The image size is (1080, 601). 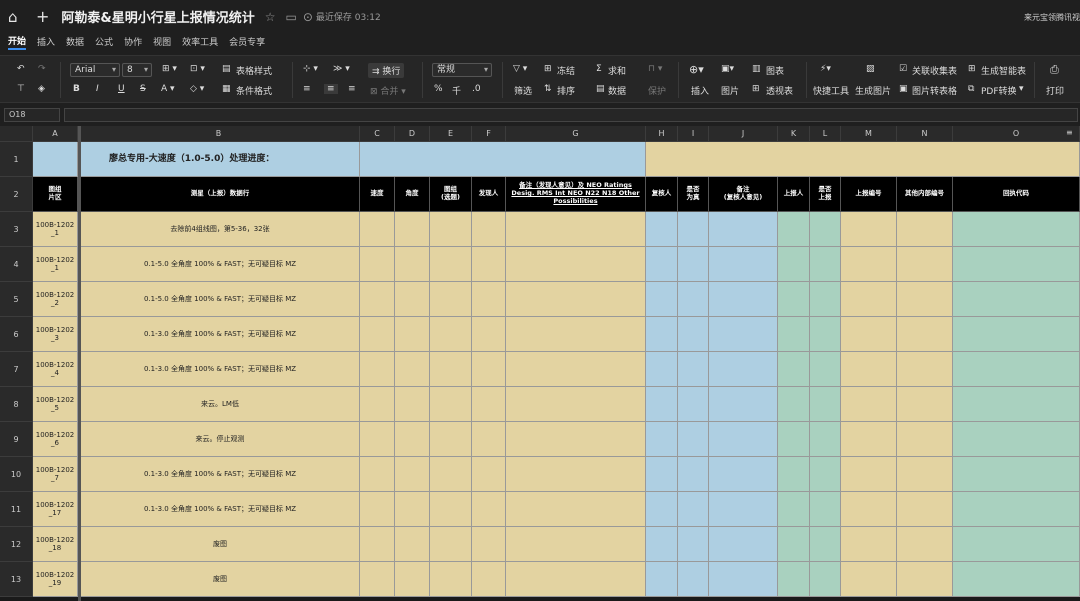 What do you see at coordinates (489, 474) in the screenshot?
I see `cell-f10` at bounding box center [489, 474].